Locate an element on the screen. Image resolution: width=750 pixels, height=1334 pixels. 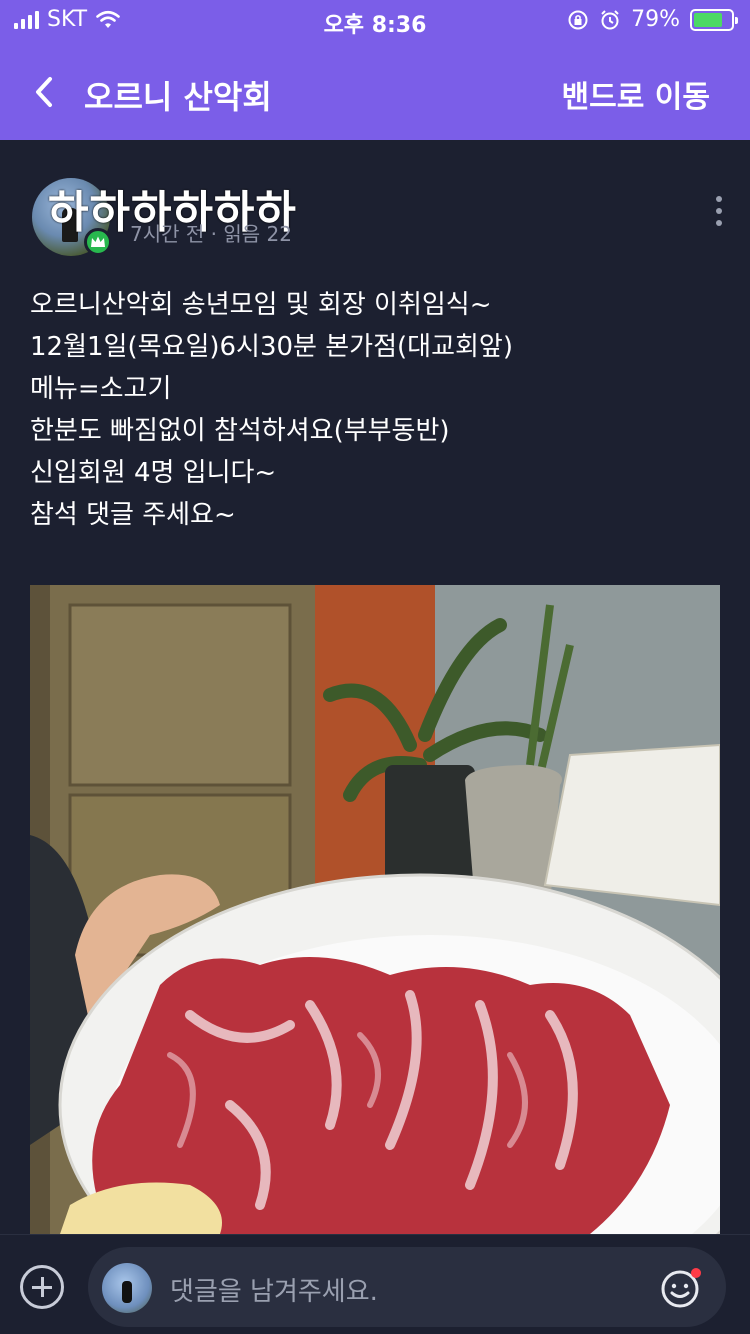
page-title: 오르니 산악회 is located at coordinates (178, 97).